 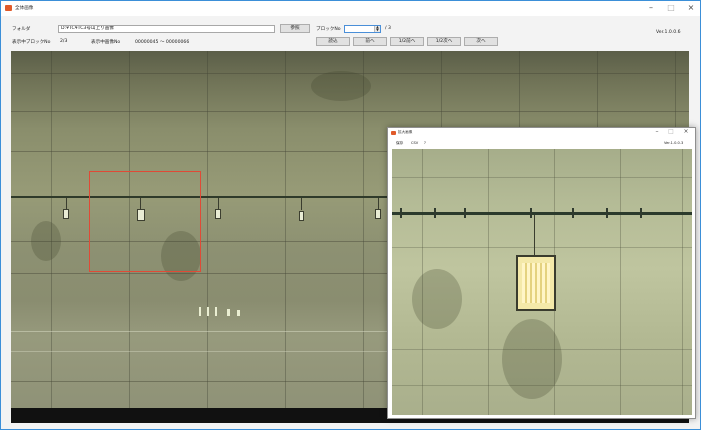 I want to click on title-bar: 全体画像 – □ ×, so click(x=350, y=8).